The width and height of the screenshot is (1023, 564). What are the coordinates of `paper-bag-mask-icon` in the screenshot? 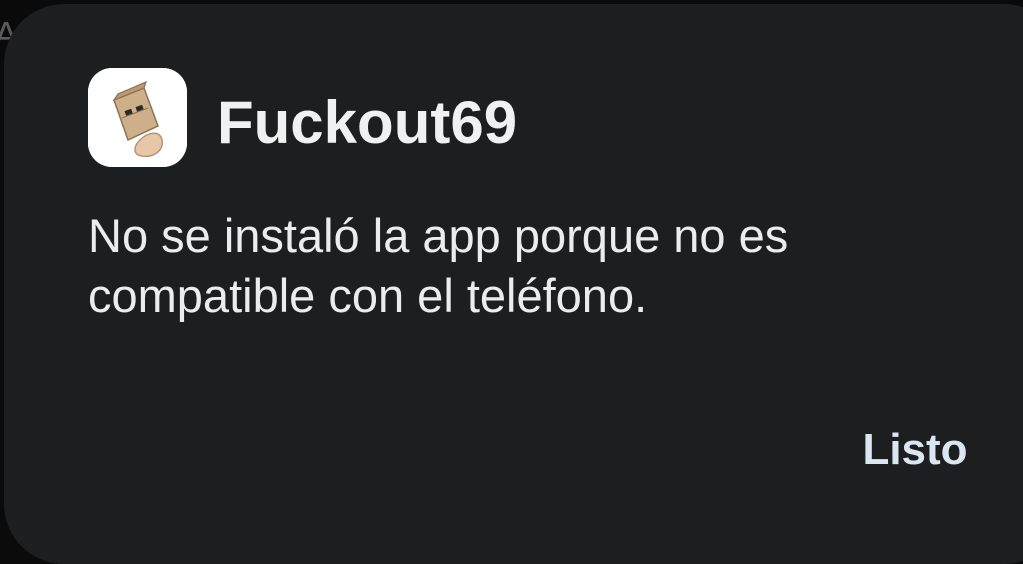 It's located at (137, 117).